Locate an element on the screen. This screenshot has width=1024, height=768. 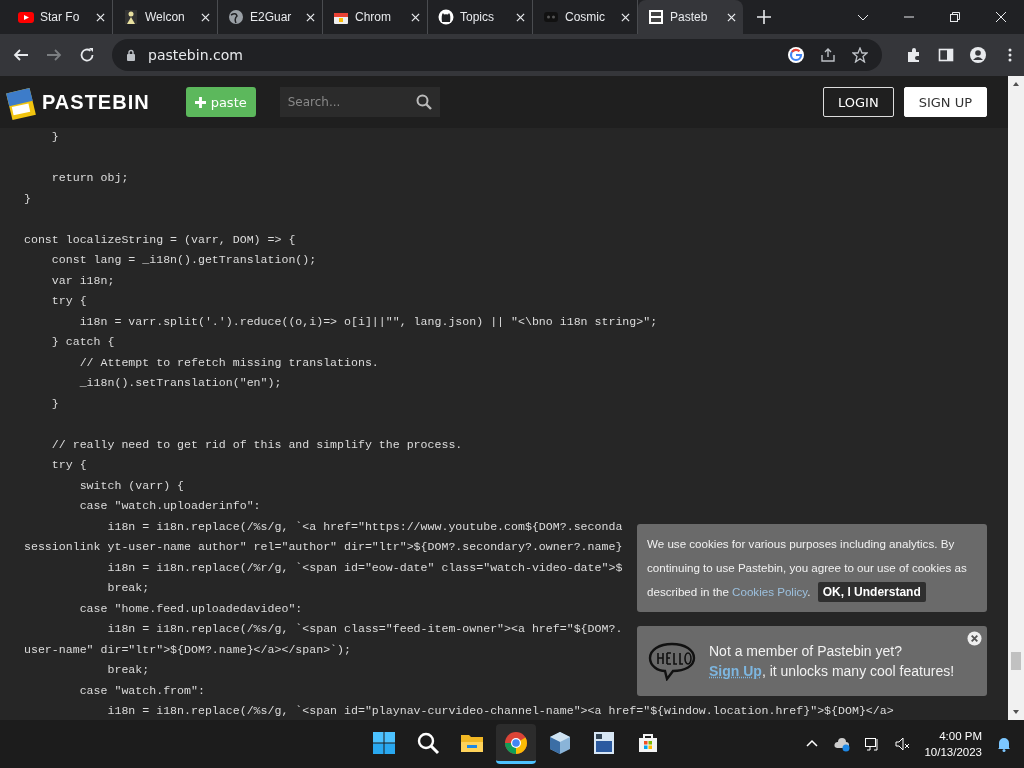
code-line: const lang = _i18n().getTranslation(); is located at coordinates (183, 260).